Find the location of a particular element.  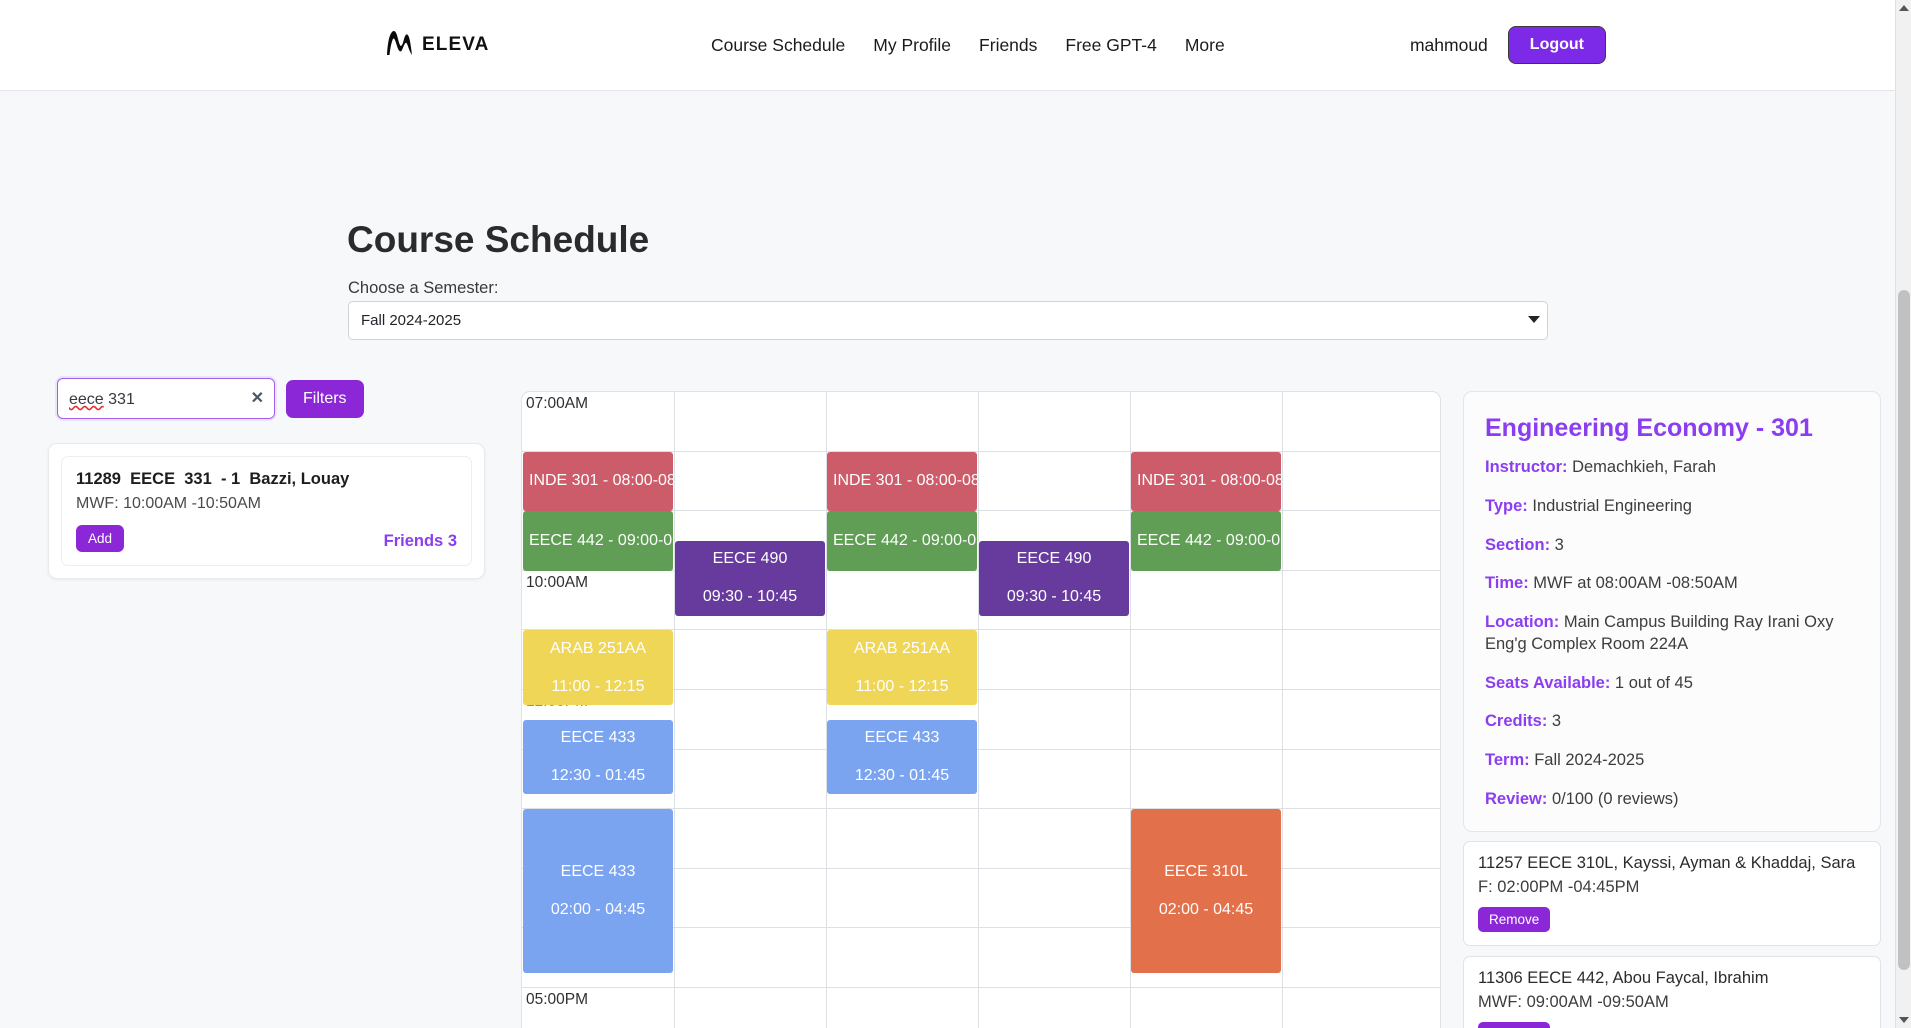

page-title: Course Schedule is located at coordinates (498, 239).